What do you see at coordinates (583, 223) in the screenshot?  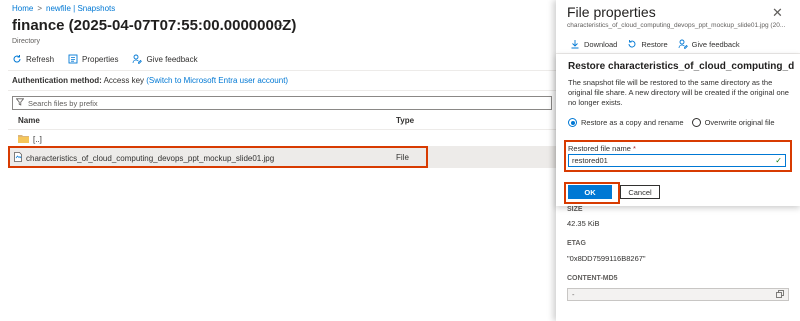 I see `size-value: 42.35 KiB` at bounding box center [583, 223].